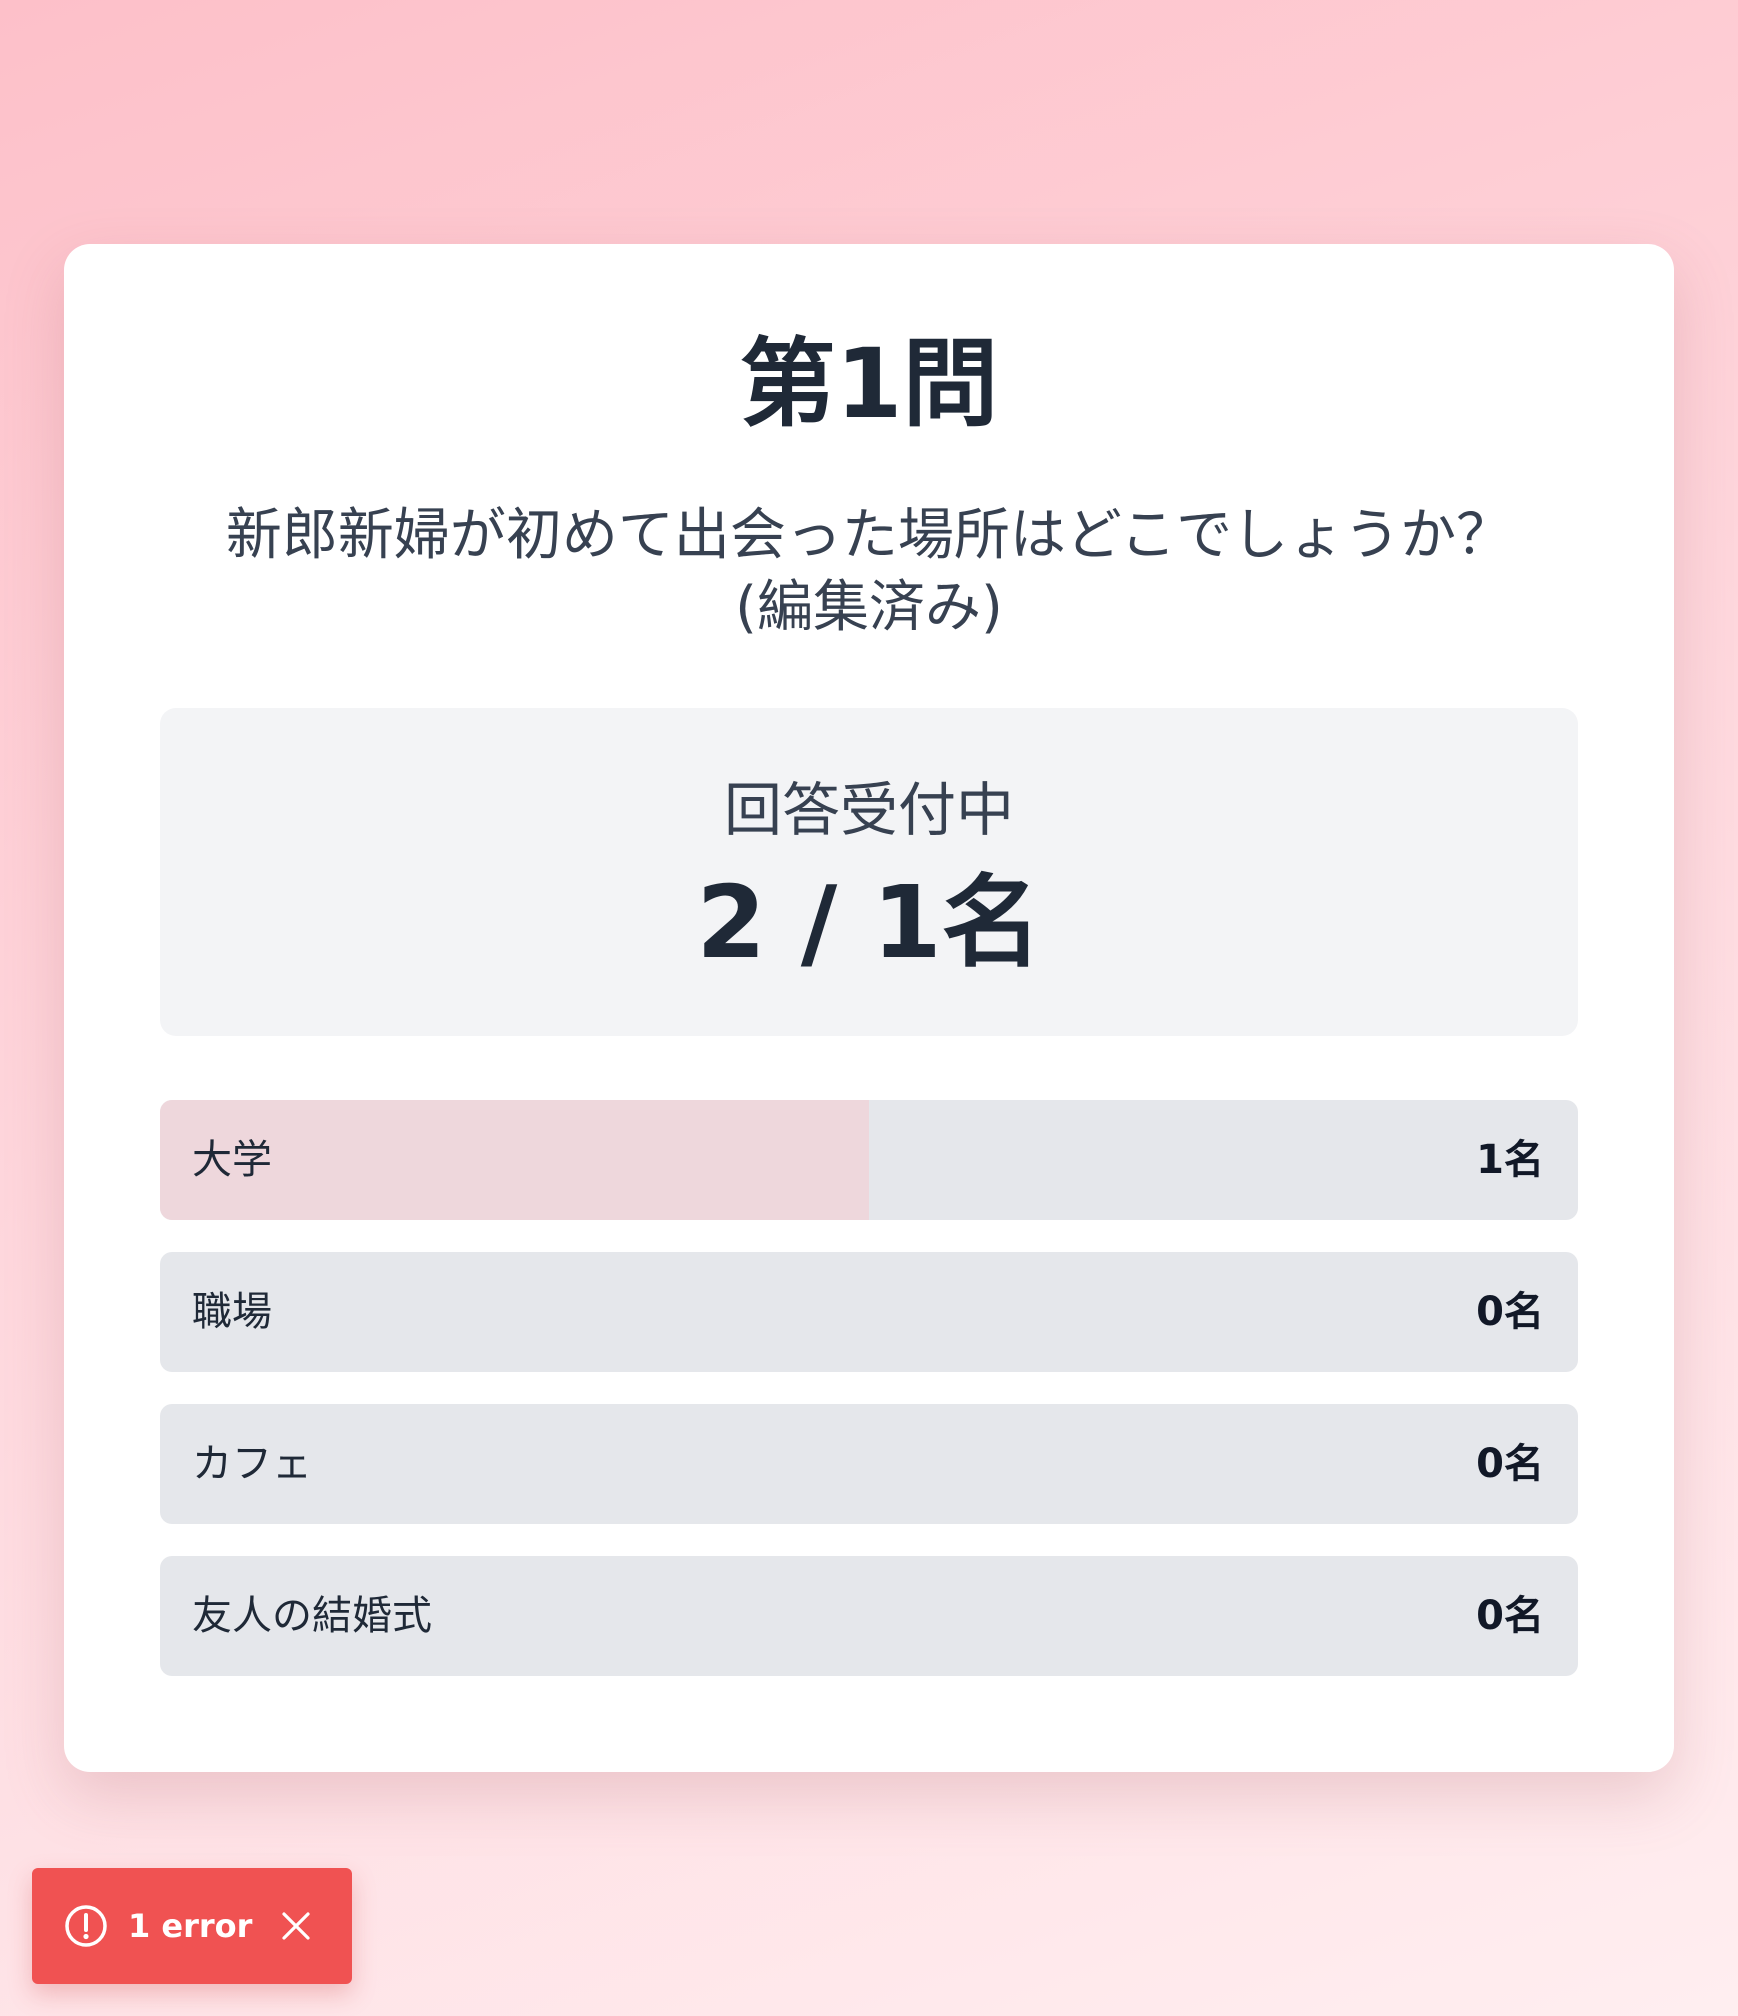 The width and height of the screenshot is (1738, 2016). What do you see at coordinates (869, 572) in the screenshot?
I see `question-text: 新郎新婦が初めて出会った場所はどこでしょうか？ (編集済み)` at bounding box center [869, 572].